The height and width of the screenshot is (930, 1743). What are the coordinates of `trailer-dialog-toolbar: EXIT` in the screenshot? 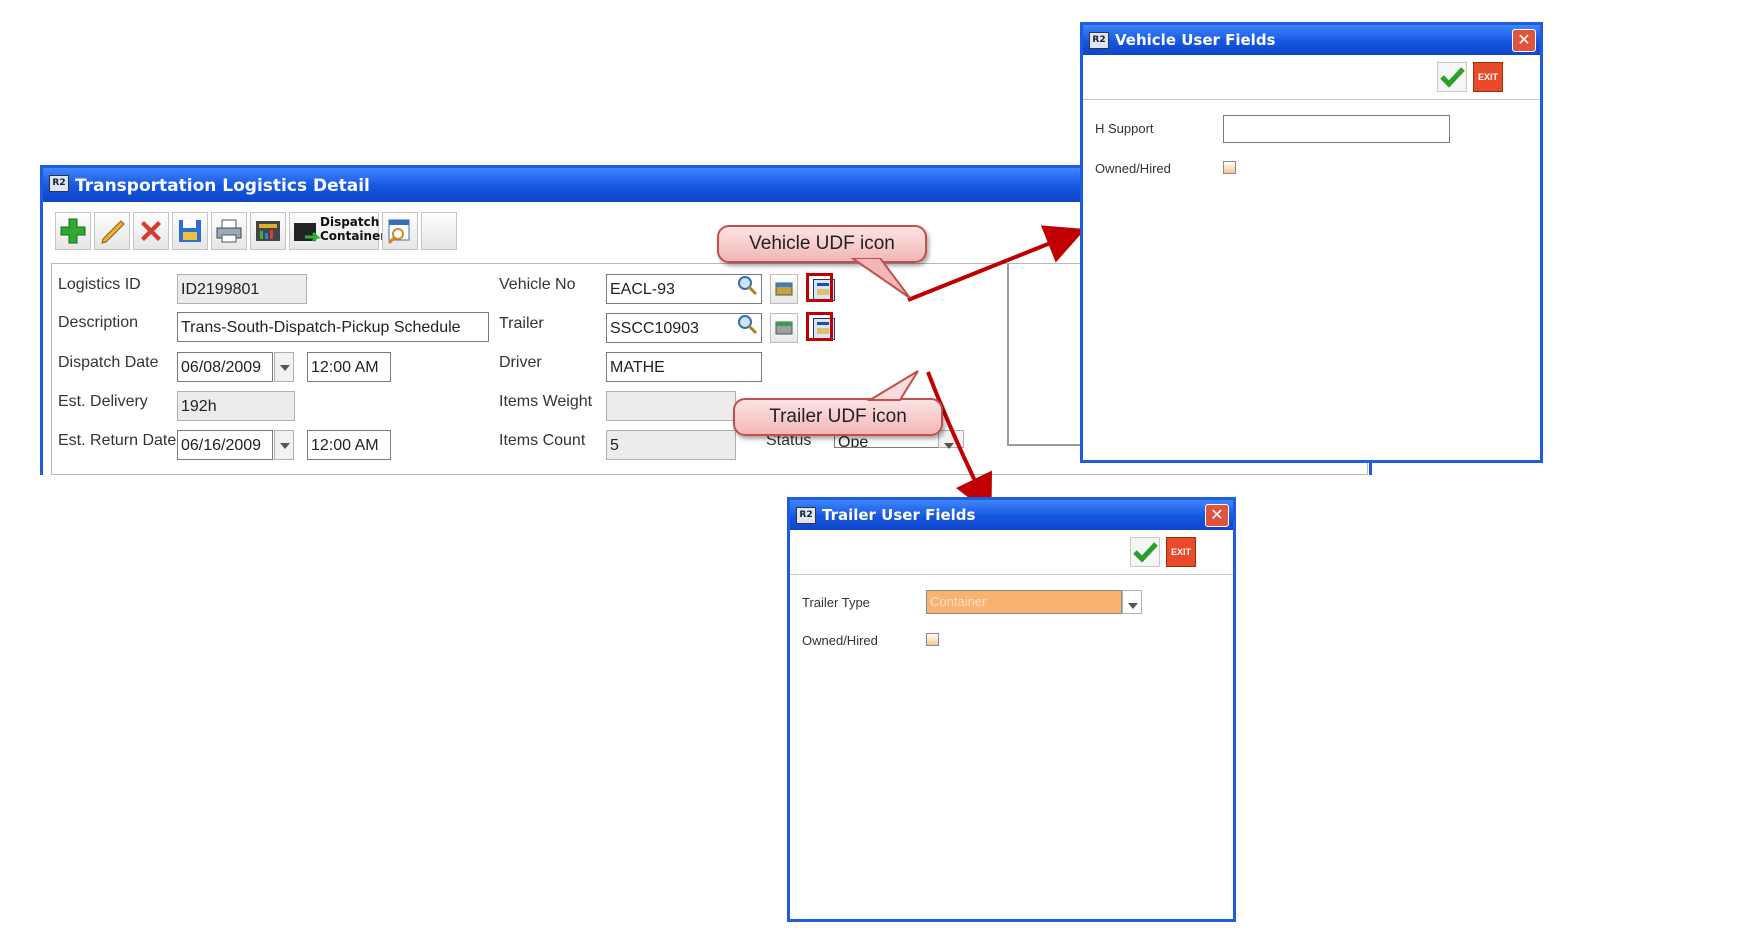 It's located at (1011, 552).